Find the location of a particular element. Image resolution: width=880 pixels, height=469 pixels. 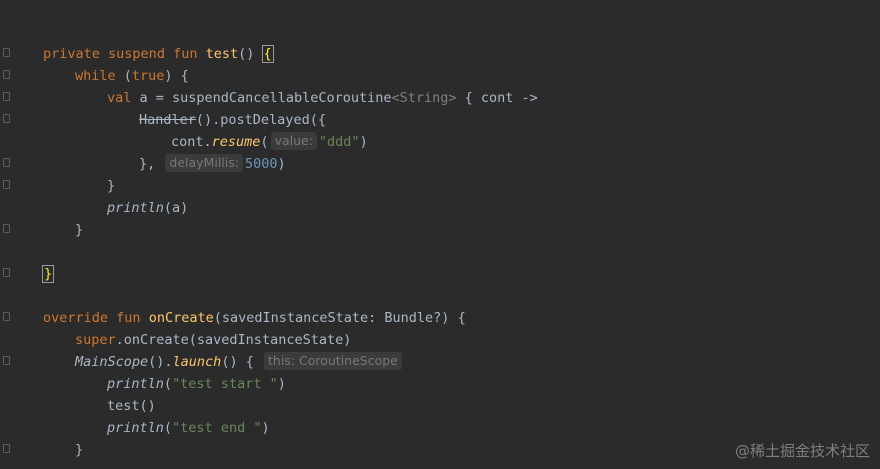

code-line: println("test start ") is located at coordinates (196, 384).